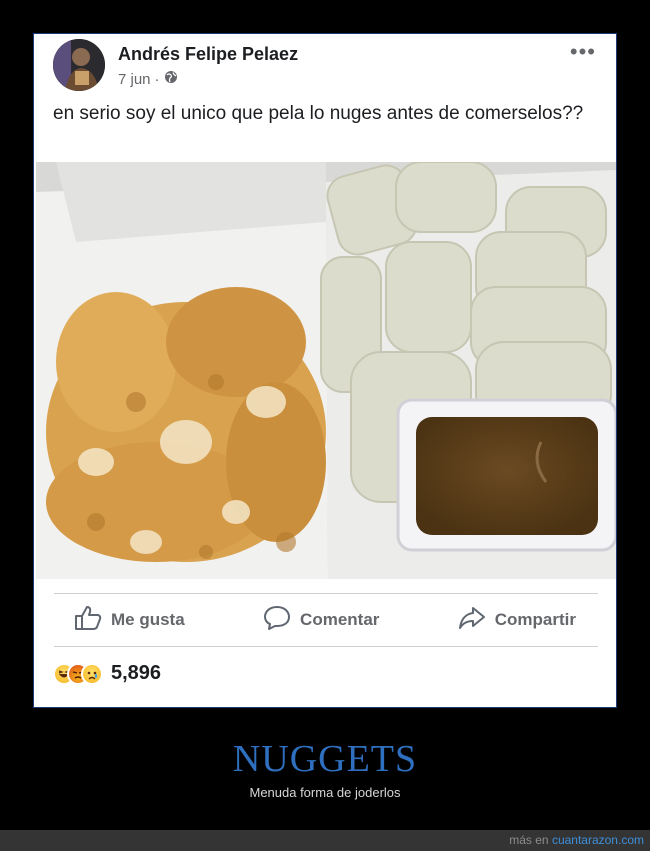 This screenshot has height=851, width=650. Describe the element at coordinates (325, 759) in the screenshot. I see `caption-title: NUGGETS` at that location.